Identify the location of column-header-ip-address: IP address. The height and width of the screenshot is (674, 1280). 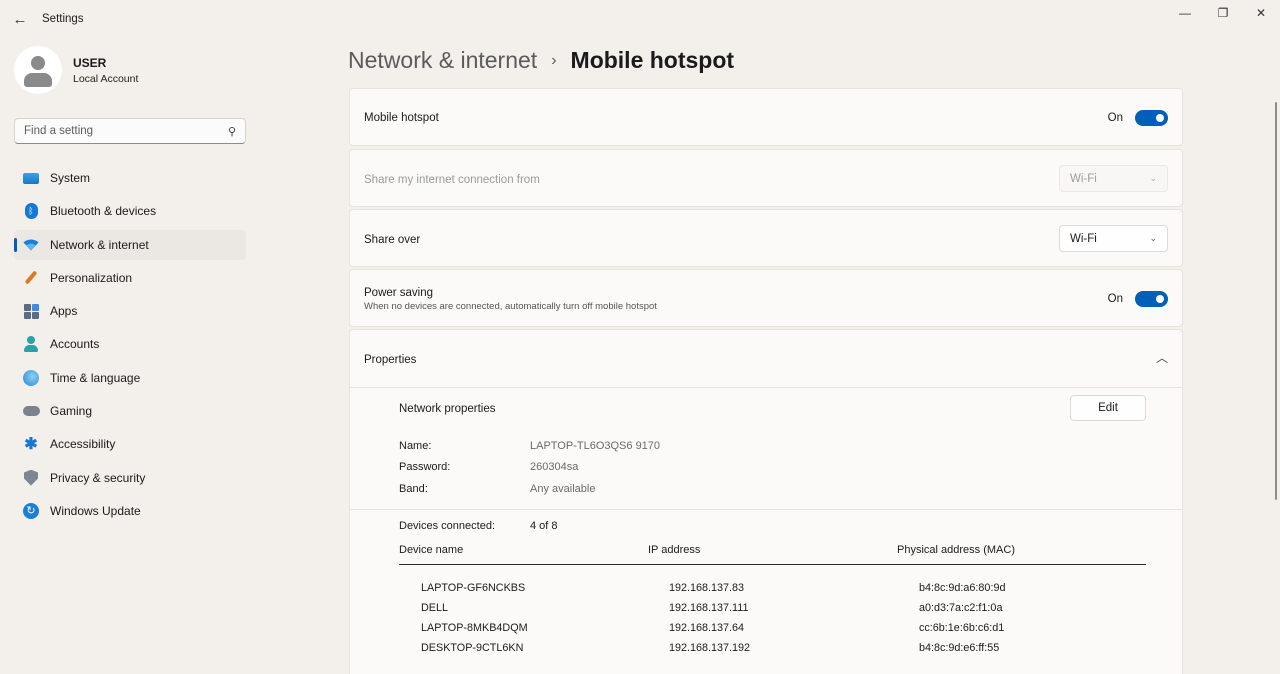
(674, 550).